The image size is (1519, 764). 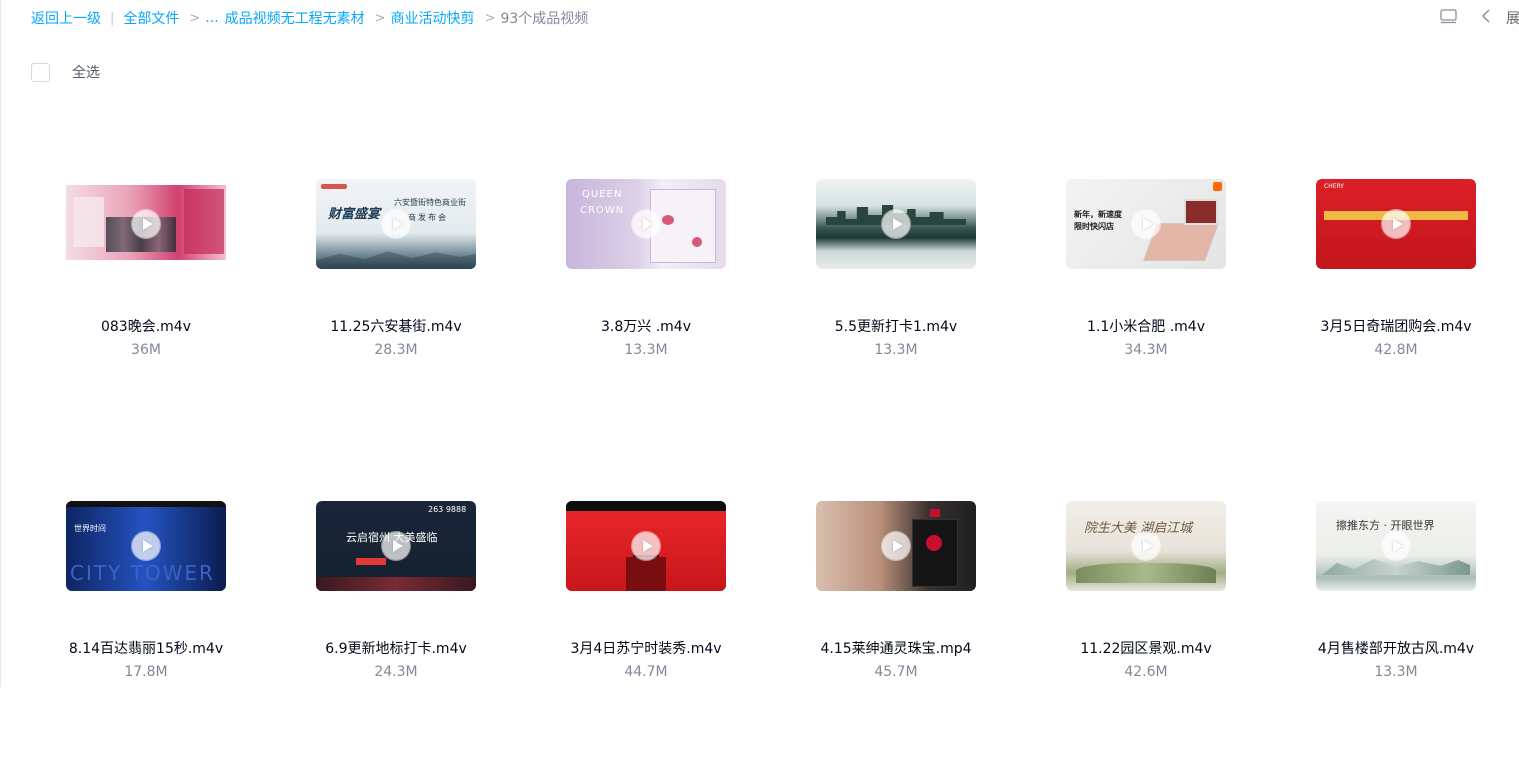 I want to click on breadcrumb-current: 93个成品视频, so click(x=544, y=19).